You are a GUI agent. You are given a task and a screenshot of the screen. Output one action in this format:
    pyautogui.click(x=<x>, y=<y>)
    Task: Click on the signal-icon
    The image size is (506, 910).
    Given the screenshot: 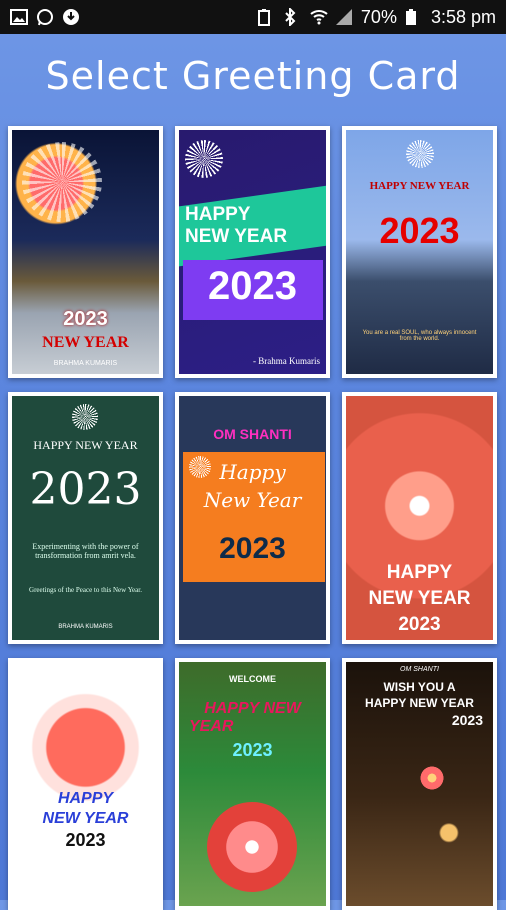 What is the action you would take?
    pyautogui.click(x=344, y=17)
    